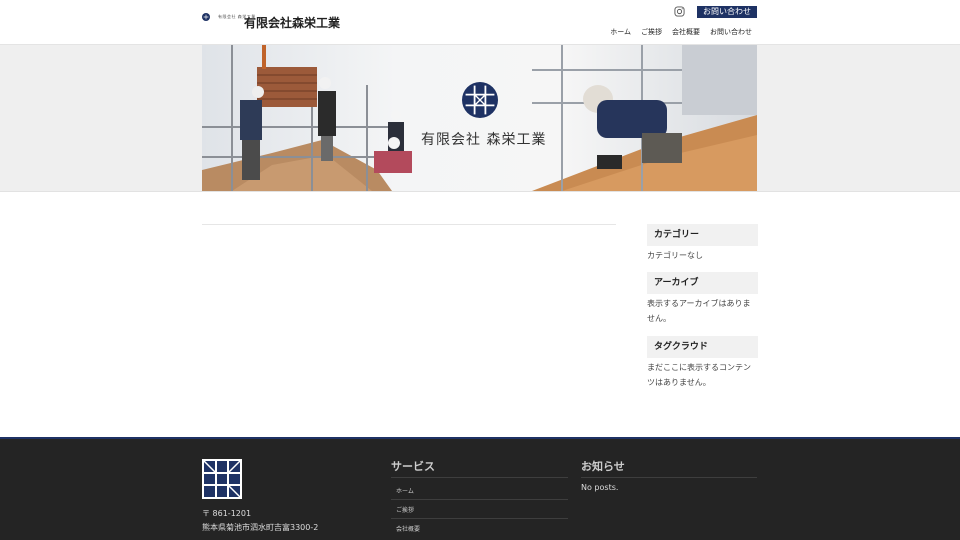  Describe the element at coordinates (227, 513) in the screenshot. I see `footer-postal-code: 〒 861-1201` at that location.